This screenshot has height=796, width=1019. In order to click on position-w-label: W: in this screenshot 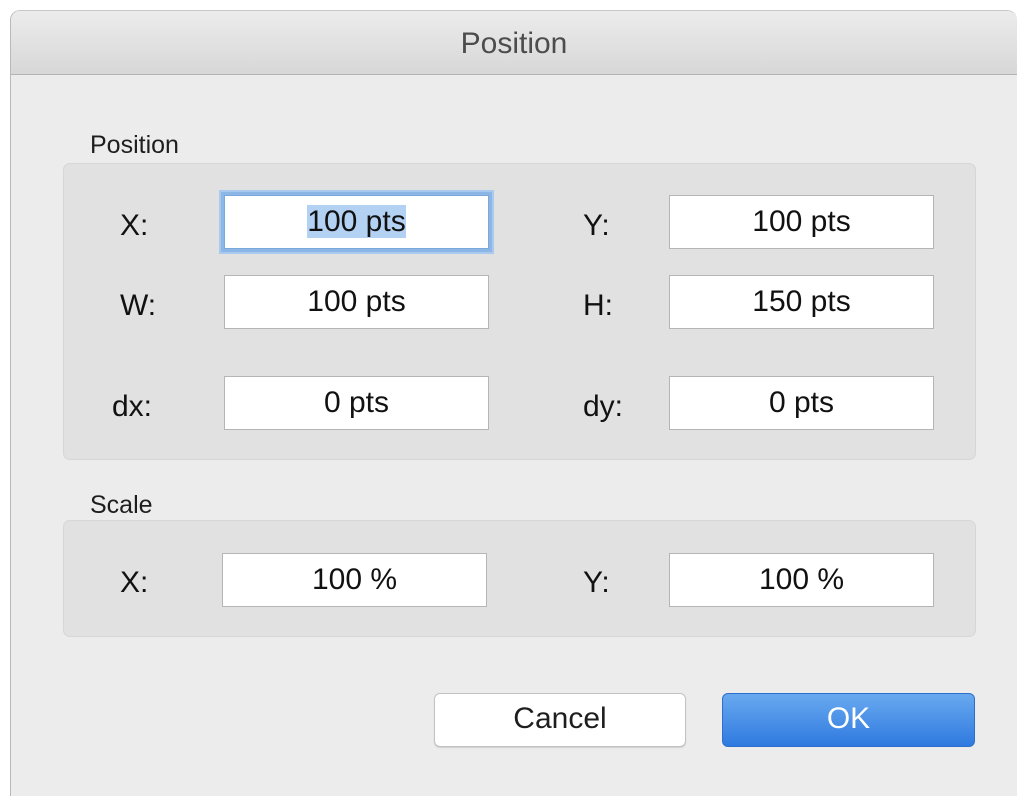, I will do `click(138, 305)`.